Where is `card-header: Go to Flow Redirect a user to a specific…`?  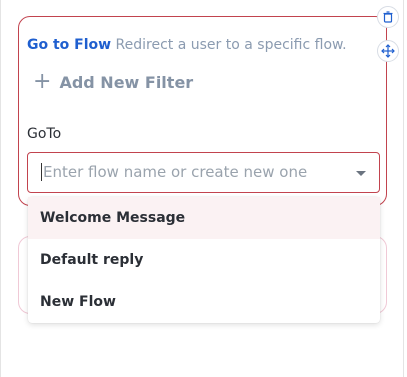 card-header: Go to Flow Redirect a user to a specific… is located at coordinates (187, 45).